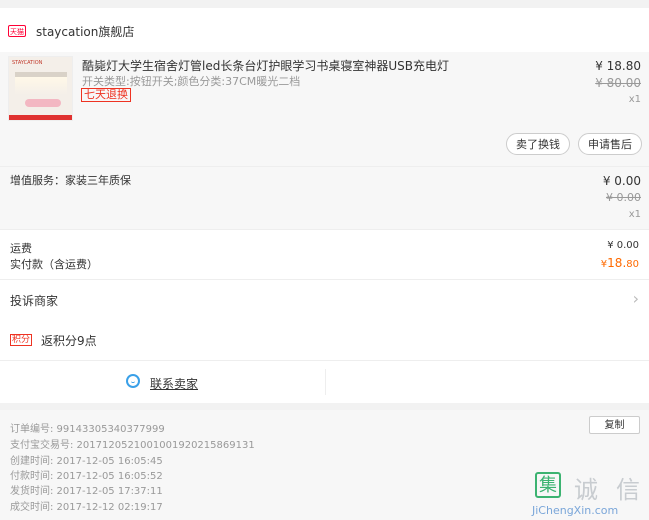 Image resolution: width=649 pixels, height=520 pixels. What do you see at coordinates (324, 300) in the screenshot?
I see `complain-merchant-row: 投诉商家 ›` at bounding box center [324, 300].